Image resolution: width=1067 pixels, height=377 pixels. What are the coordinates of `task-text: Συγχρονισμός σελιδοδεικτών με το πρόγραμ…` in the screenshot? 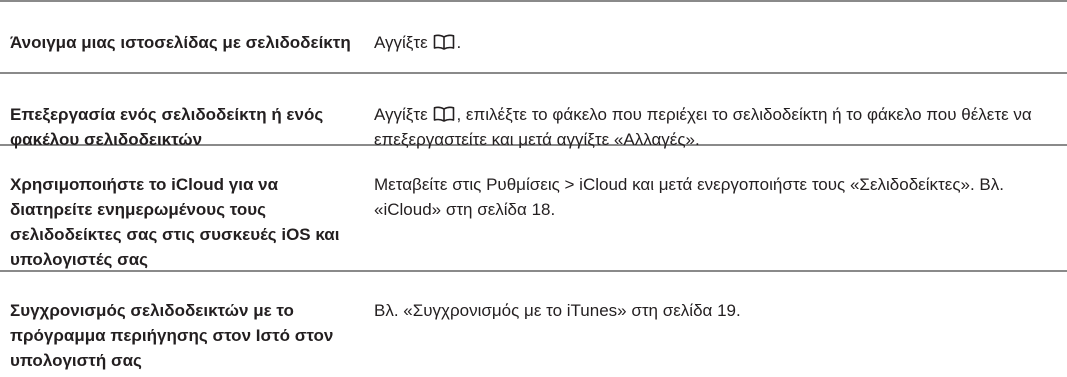 It's located at (172, 335).